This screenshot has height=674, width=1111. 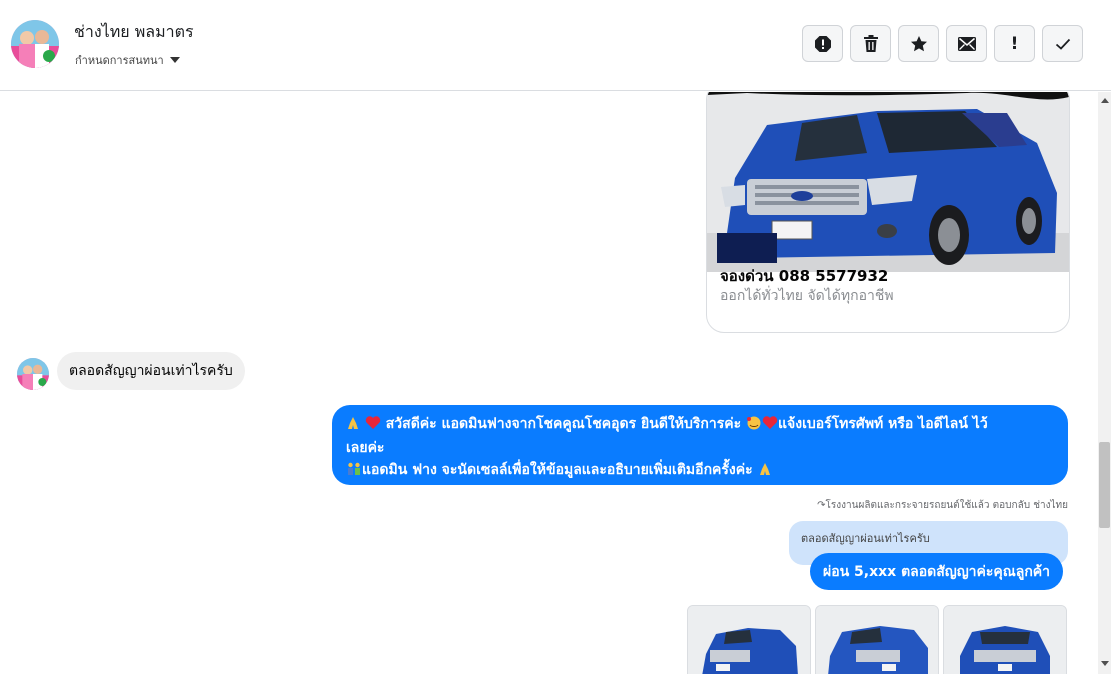 What do you see at coordinates (937, 571) in the screenshot?
I see `outgoing-reply-message: ผ่อน 5,xxx ตลอดสัญญาค่ะคุณลูกค้า` at bounding box center [937, 571].